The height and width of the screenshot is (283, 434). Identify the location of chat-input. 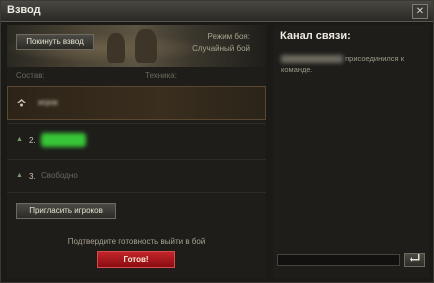
(338, 260).